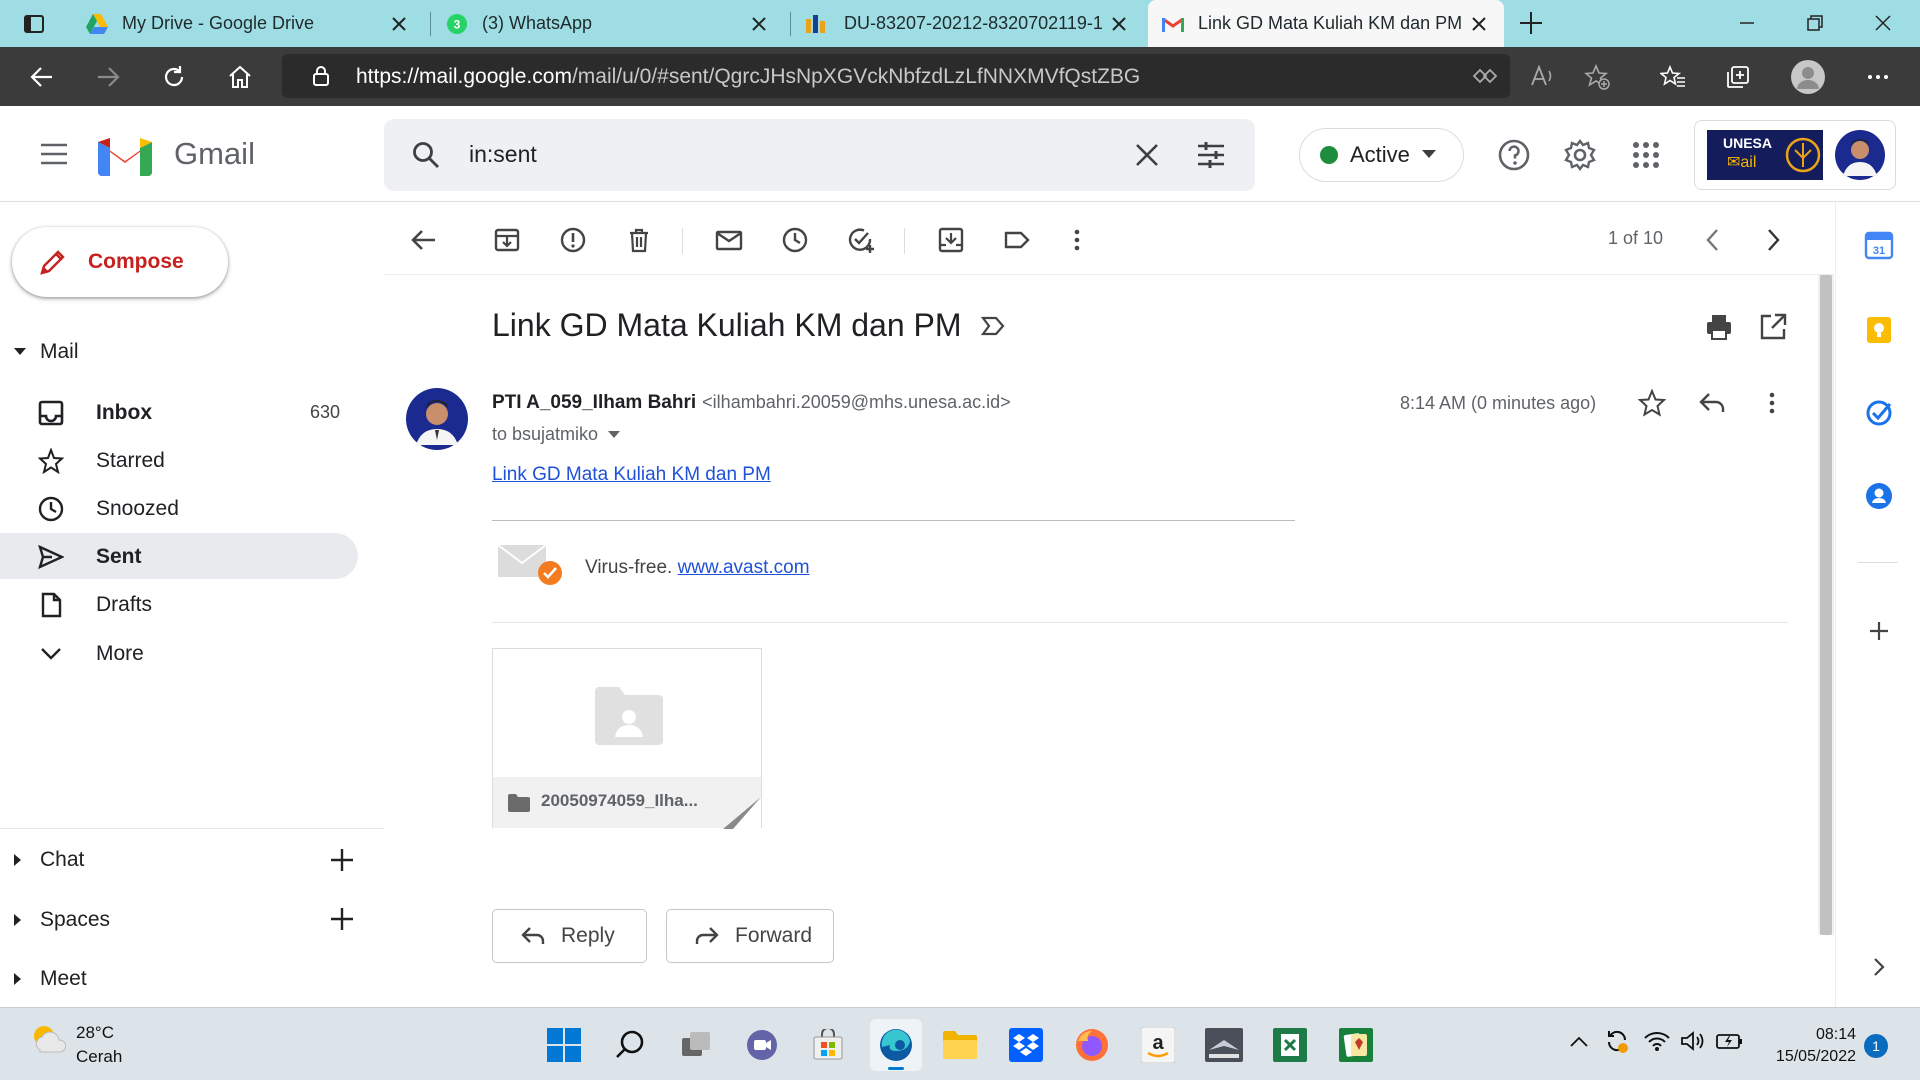 Image resolution: width=1920 pixels, height=1080 pixels. Describe the element at coordinates (1876, 1046) in the screenshot. I see `notification-badge: 1` at that location.